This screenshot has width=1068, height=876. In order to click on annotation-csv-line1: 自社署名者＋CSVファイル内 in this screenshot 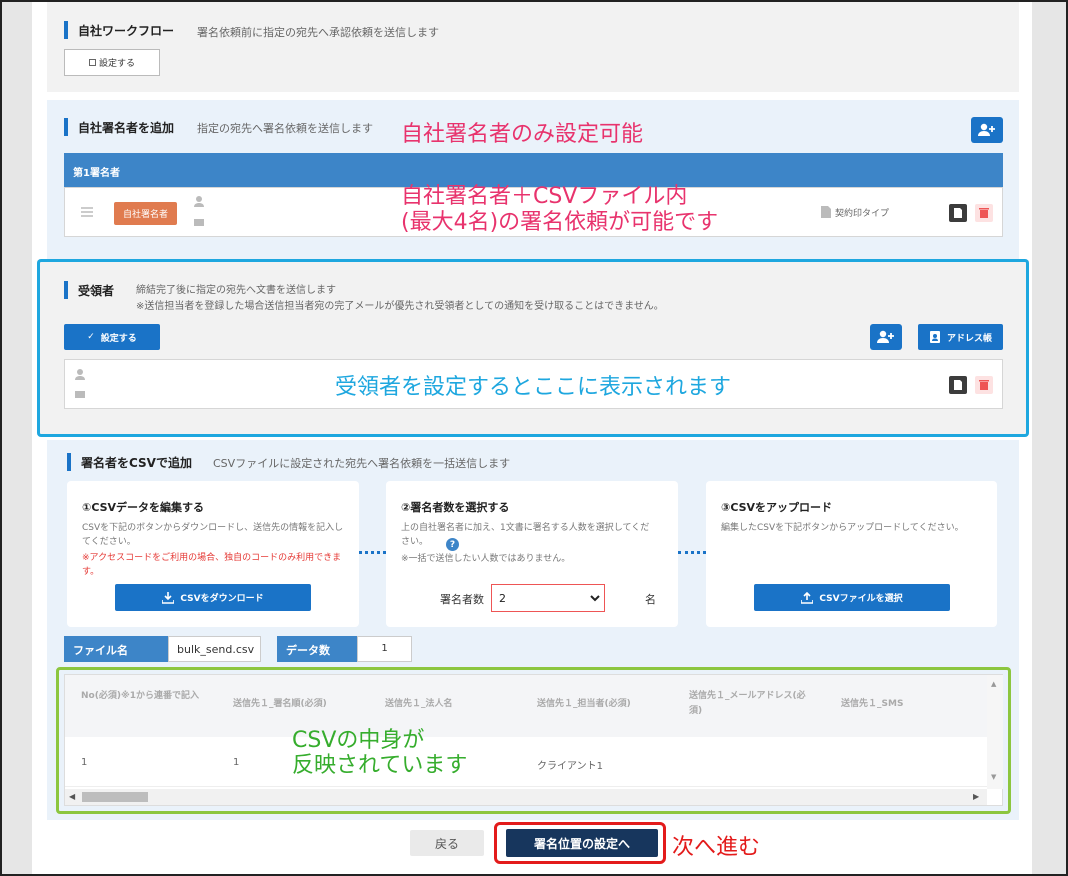, I will do `click(544, 196)`.